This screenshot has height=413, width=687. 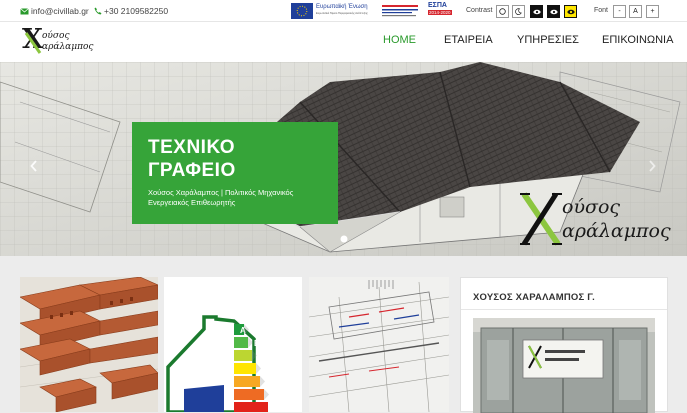 I want to click on phone-contact: +30 2109582250, so click(x=131, y=11).